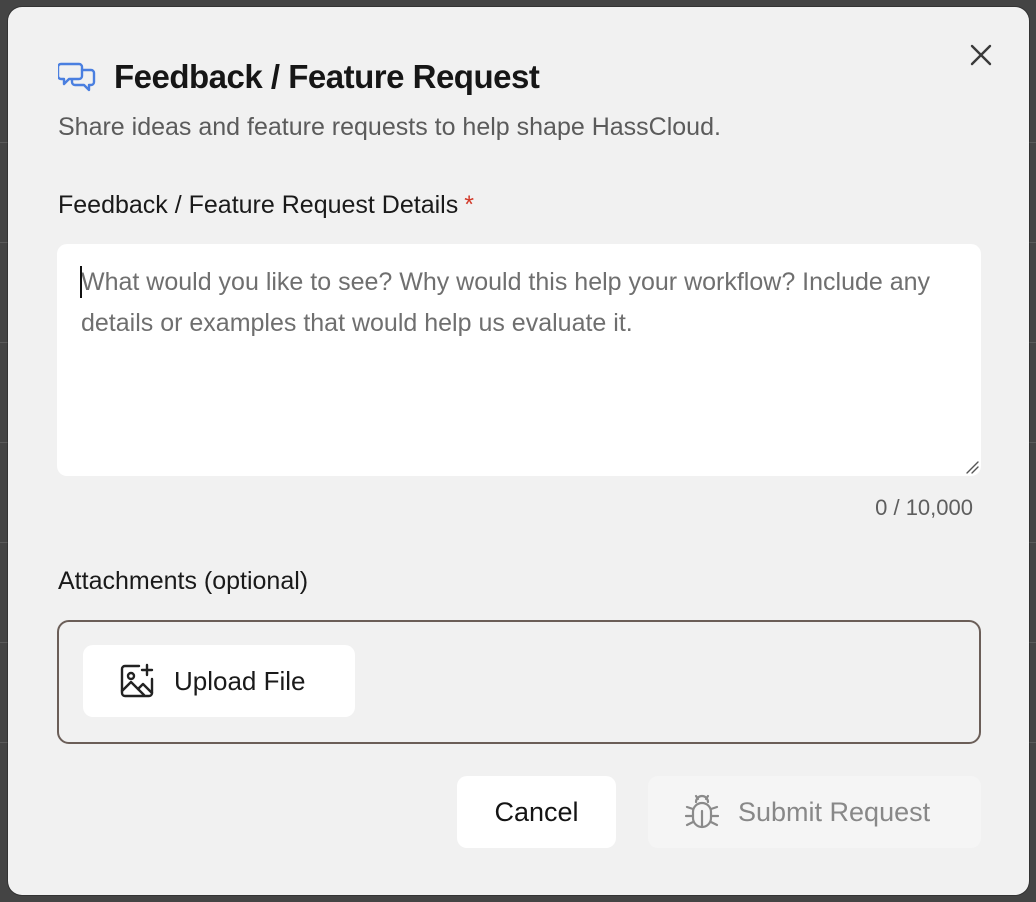 This screenshot has width=1036, height=902. I want to click on submit-request-label: Submit Request, so click(834, 811).